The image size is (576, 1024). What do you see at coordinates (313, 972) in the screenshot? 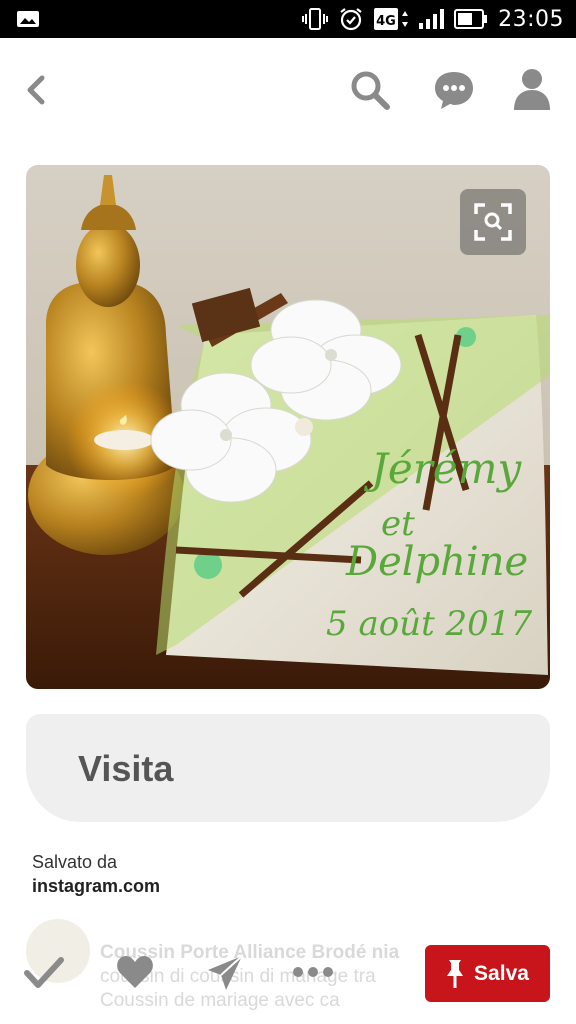
I see `more-icon` at bounding box center [313, 972].